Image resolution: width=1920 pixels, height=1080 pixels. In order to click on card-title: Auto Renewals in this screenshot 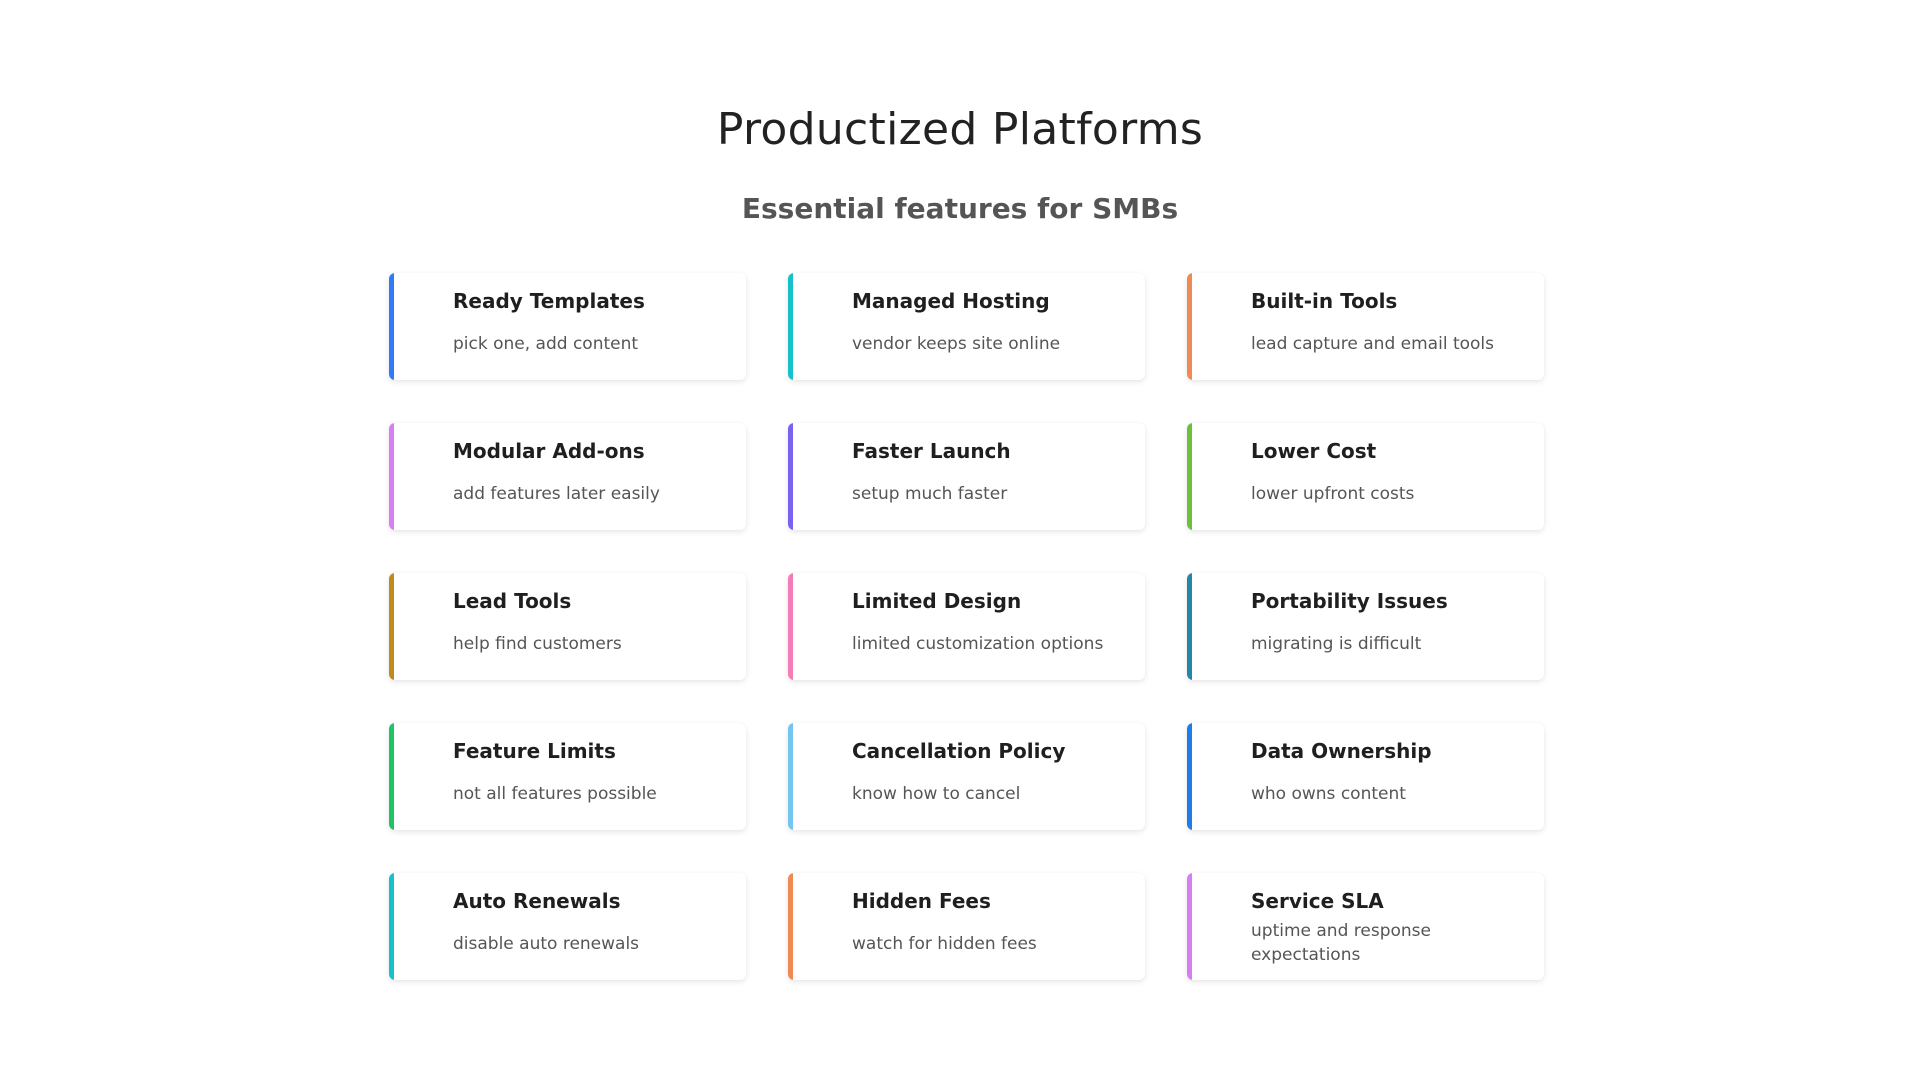, I will do `click(537, 901)`.